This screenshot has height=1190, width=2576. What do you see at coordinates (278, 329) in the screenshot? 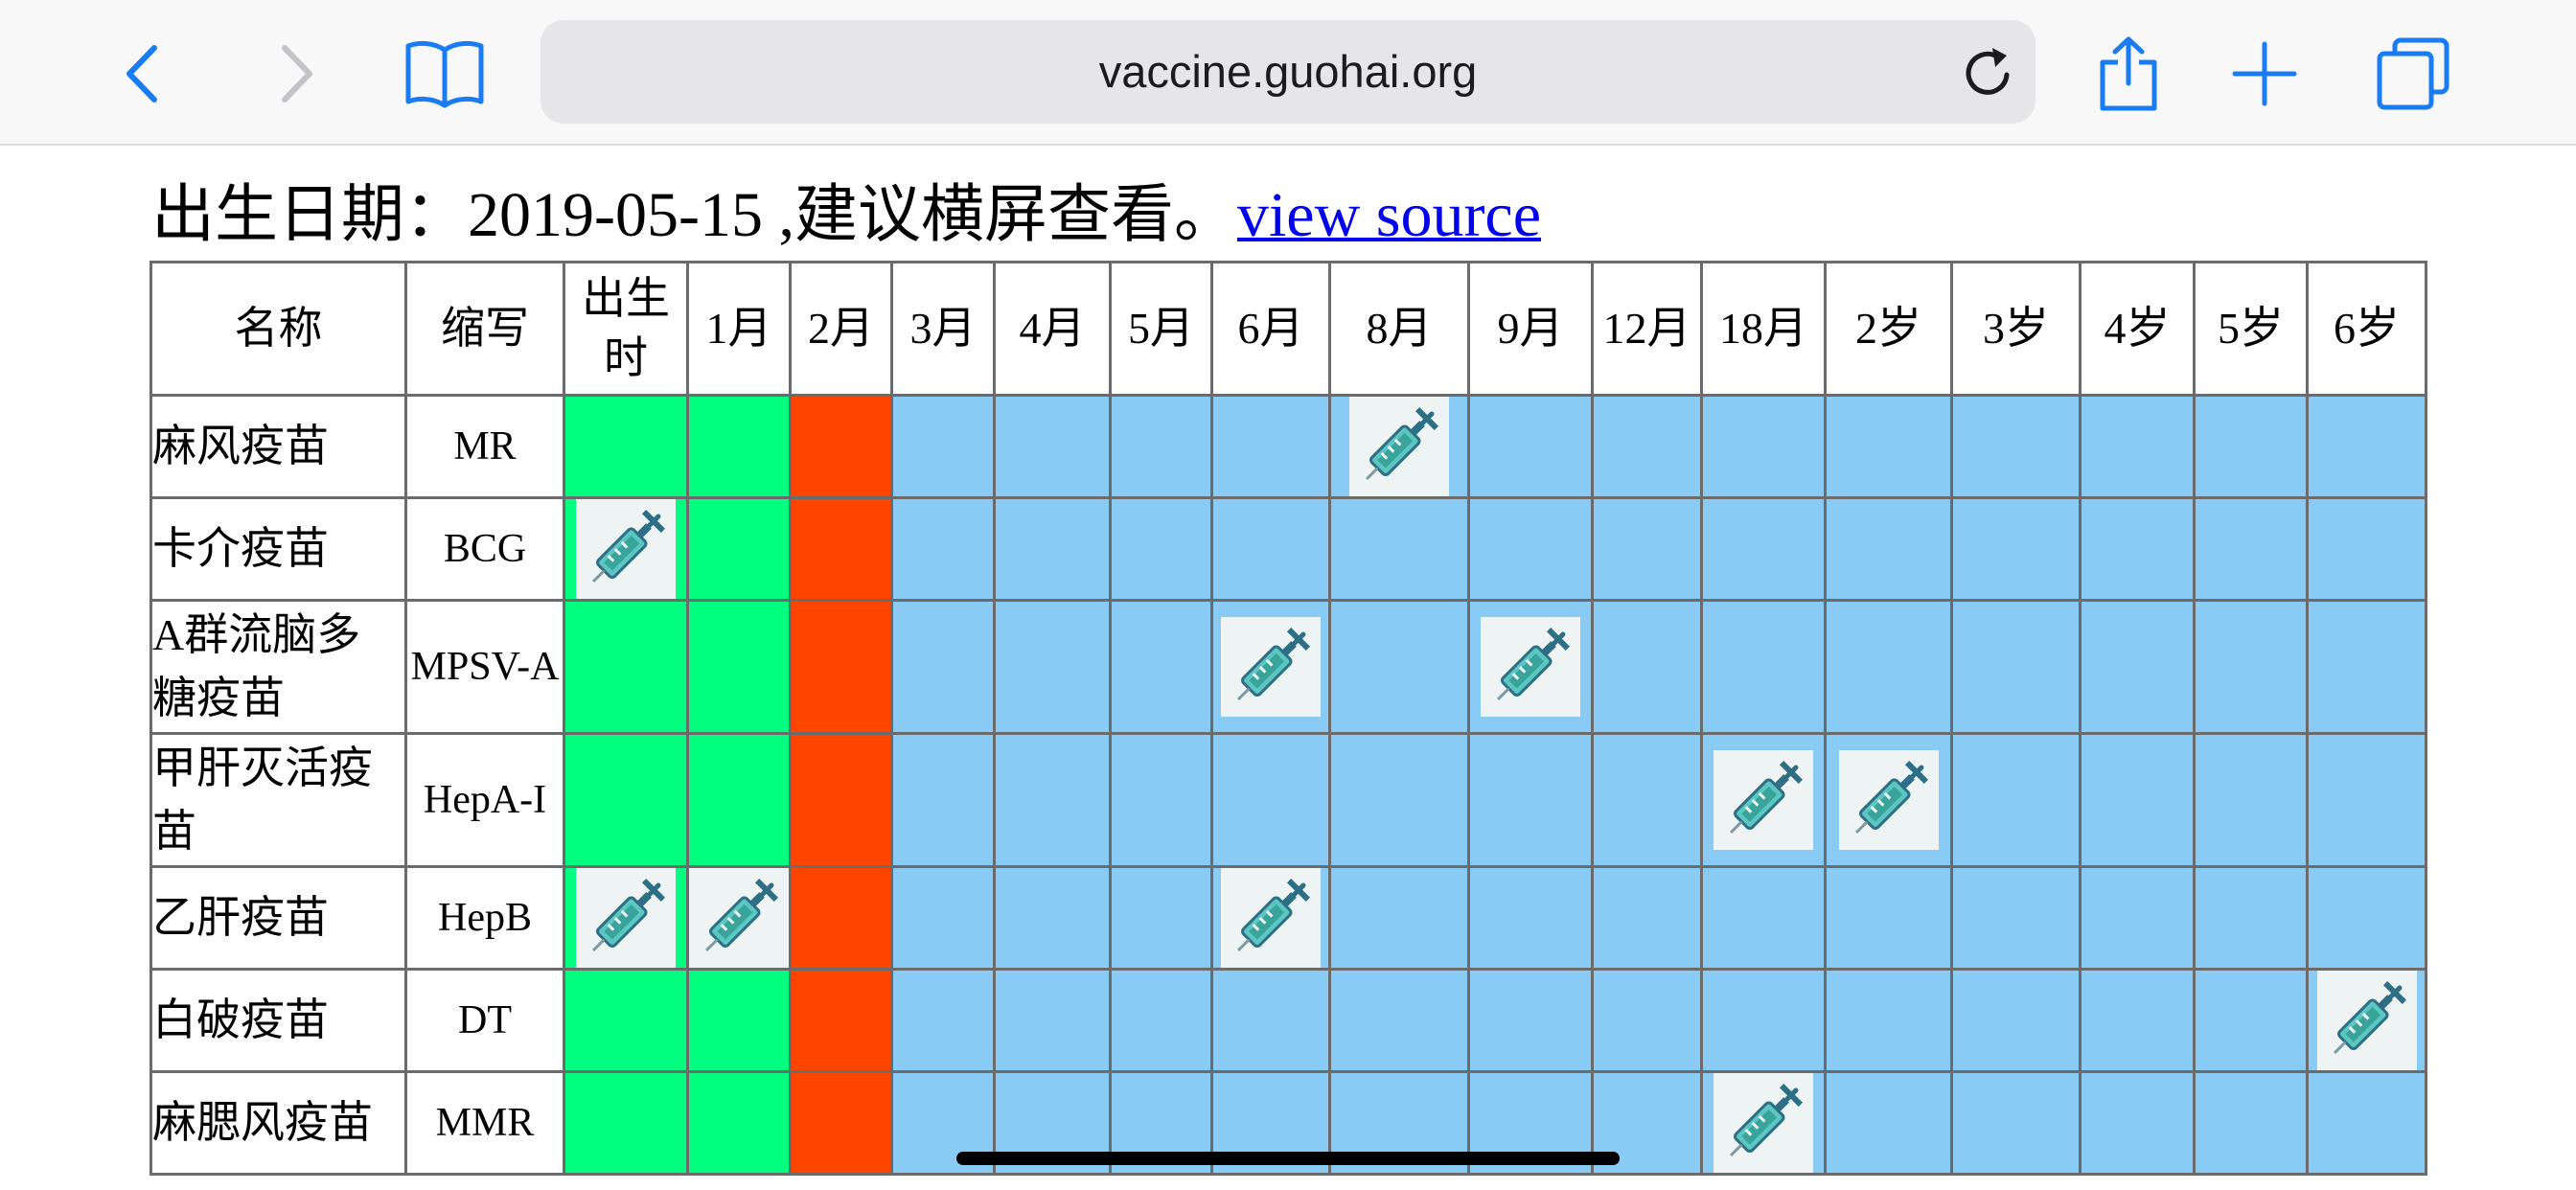
I see `column-header: 名称` at bounding box center [278, 329].